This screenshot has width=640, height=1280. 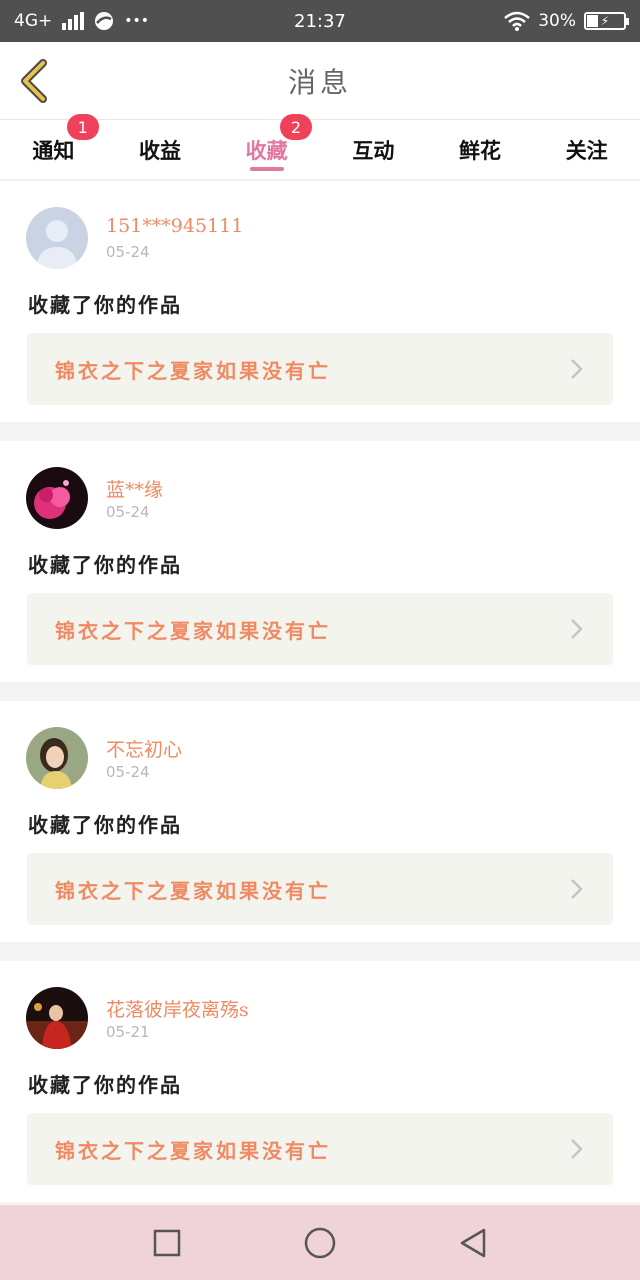 I want to click on tab-favorites: 收藏 2, so click(x=266, y=146).